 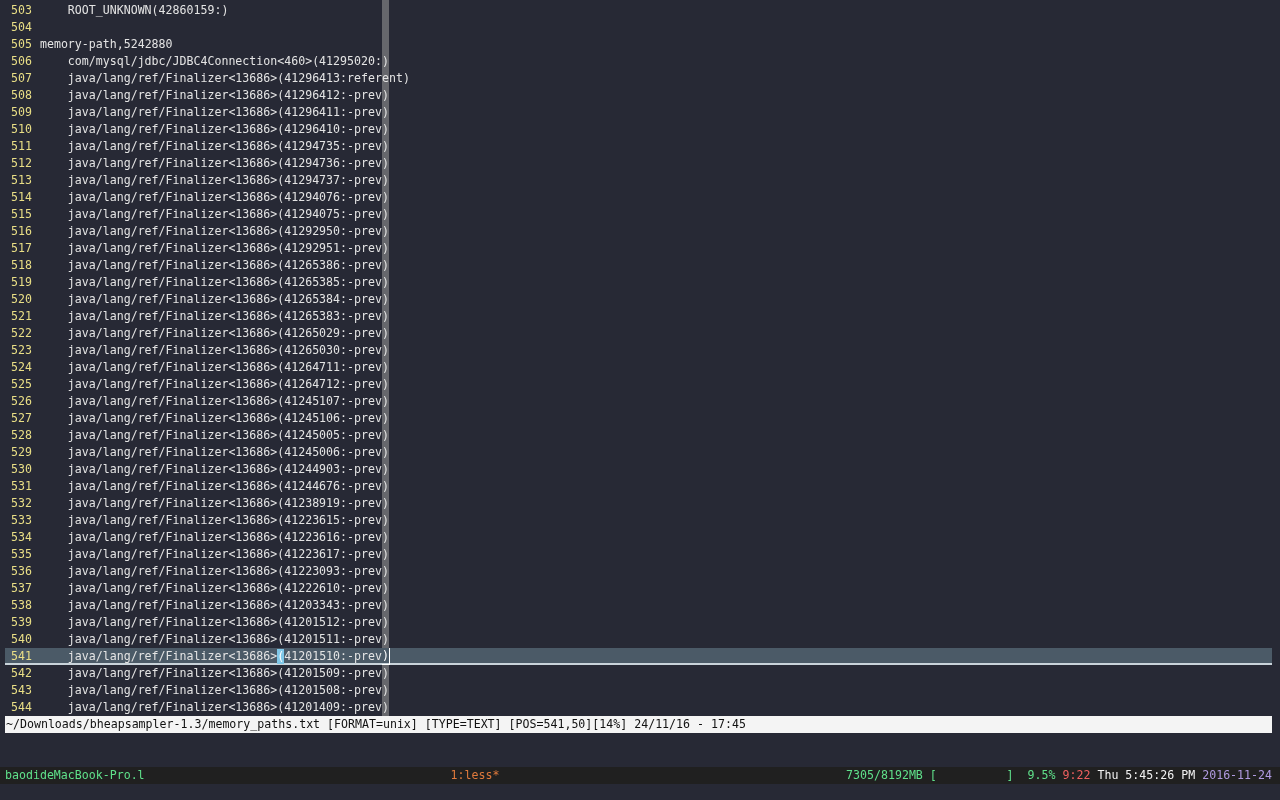 I want to click on line-number: 535, so click(x=21, y=554).